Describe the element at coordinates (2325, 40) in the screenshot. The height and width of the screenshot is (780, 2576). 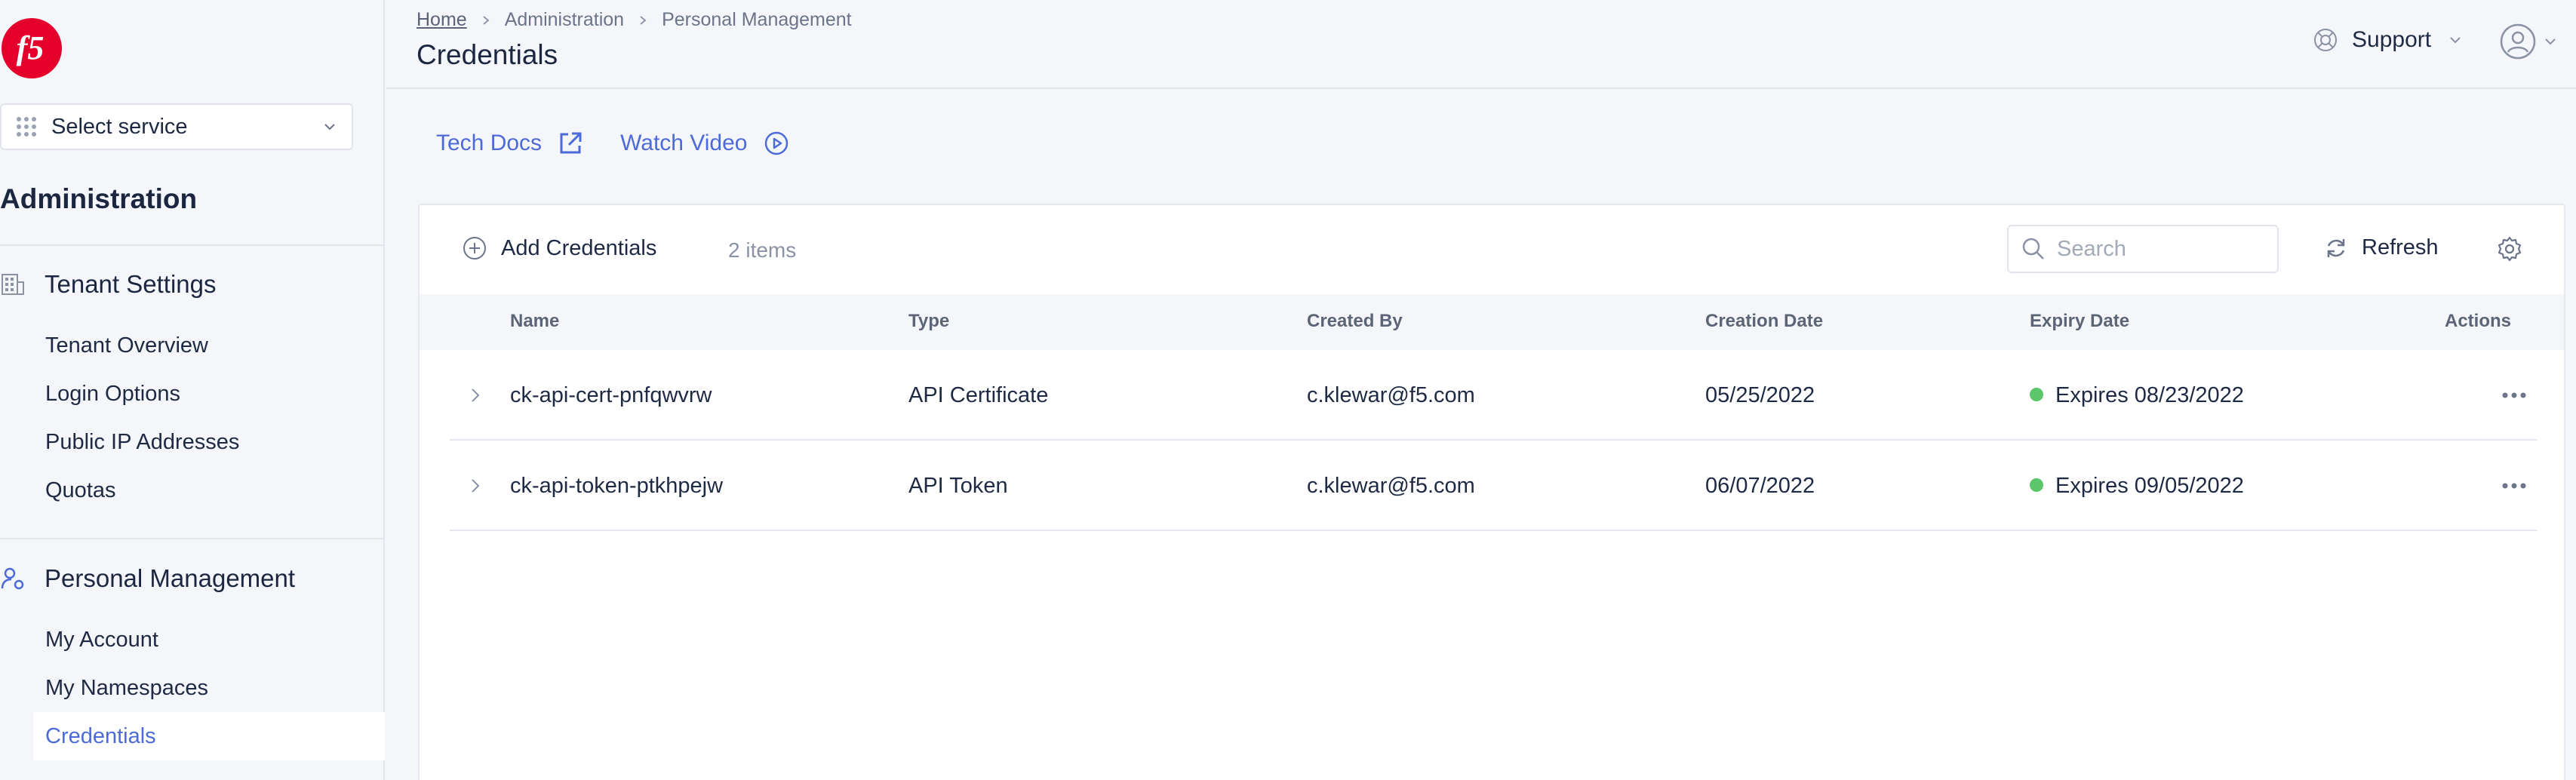
I see `lifebuoy-icon` at that location.